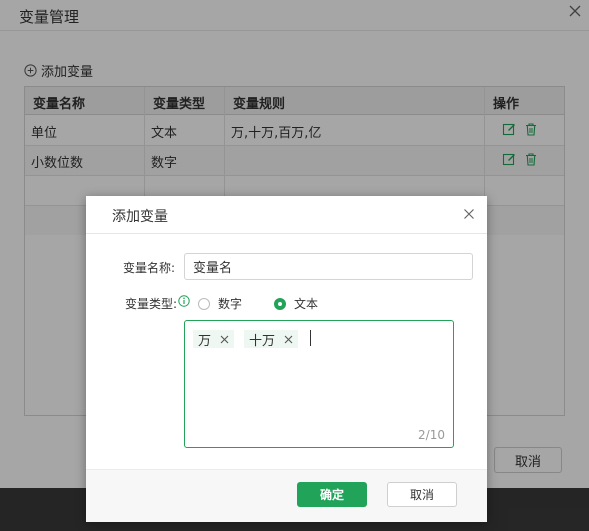  Describe the element at coordinates (306, 304) in the screenshot. I see `radio-label: 文本` at that location.